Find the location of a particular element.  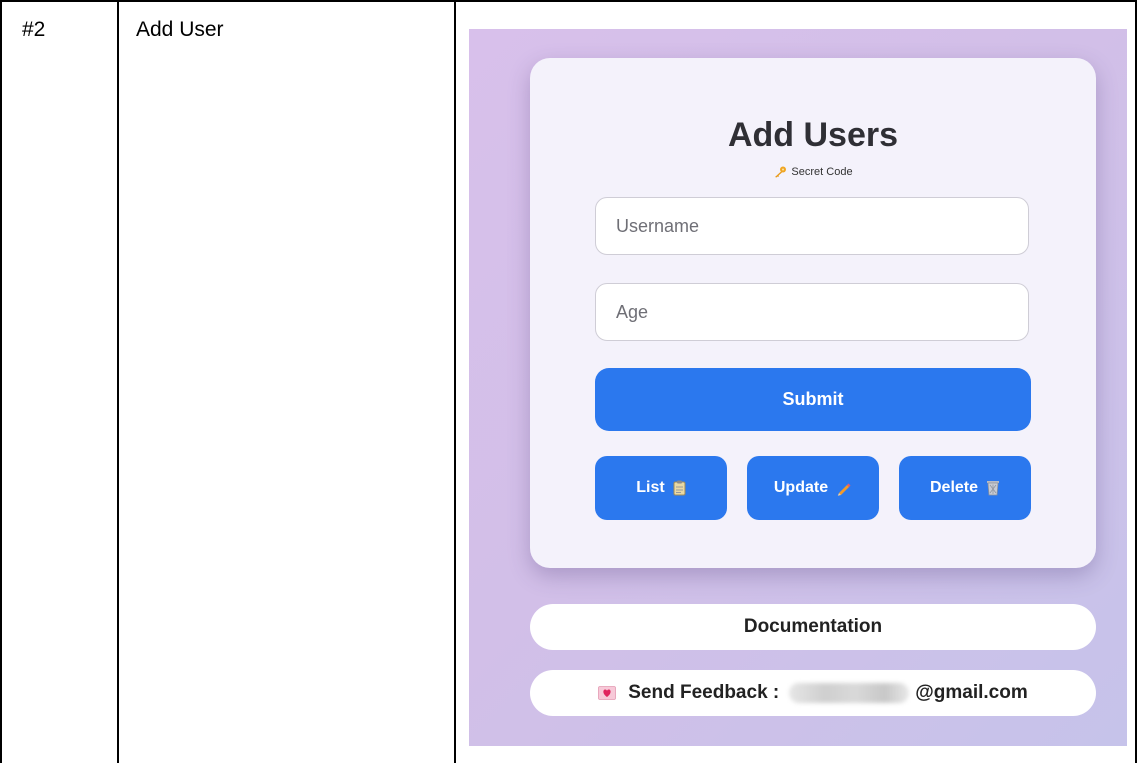

wastebasket-icon is located at coordinates (993, 488).